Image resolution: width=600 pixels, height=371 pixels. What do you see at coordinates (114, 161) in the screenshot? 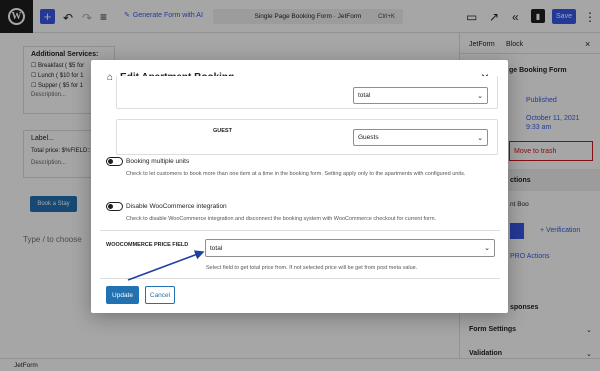
I see `booking-multiple-toggle` at bounding box center [114, 161].